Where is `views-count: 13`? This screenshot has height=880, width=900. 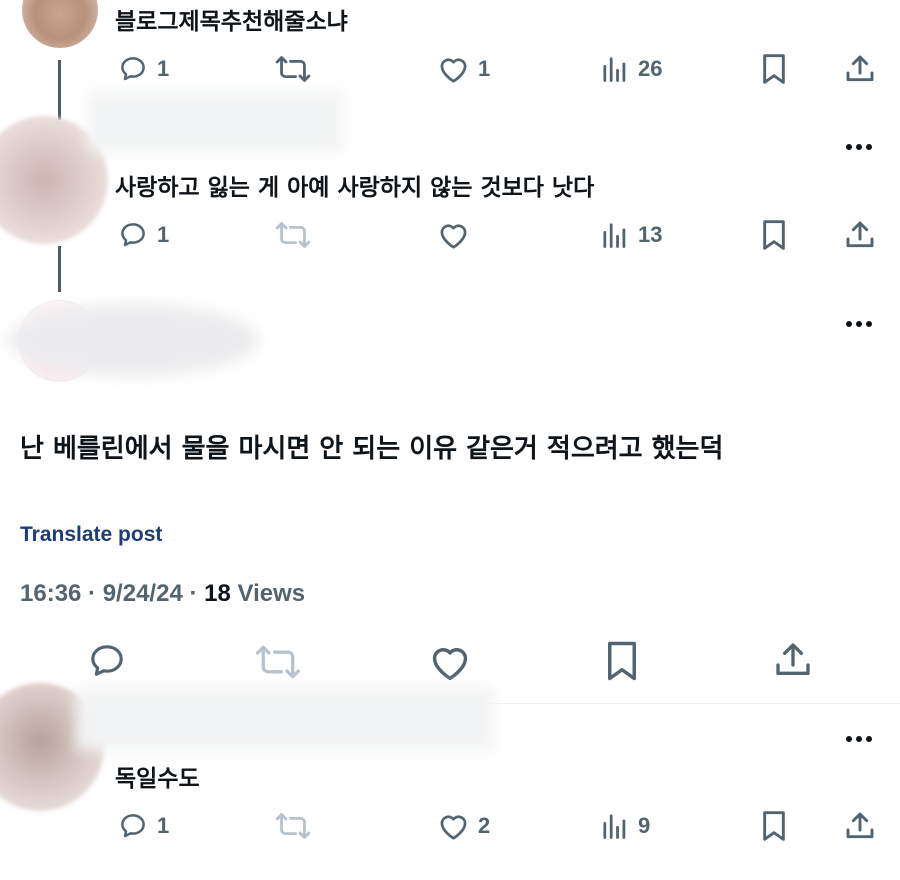
views-count: 13 is located at coordinates (650, 234).